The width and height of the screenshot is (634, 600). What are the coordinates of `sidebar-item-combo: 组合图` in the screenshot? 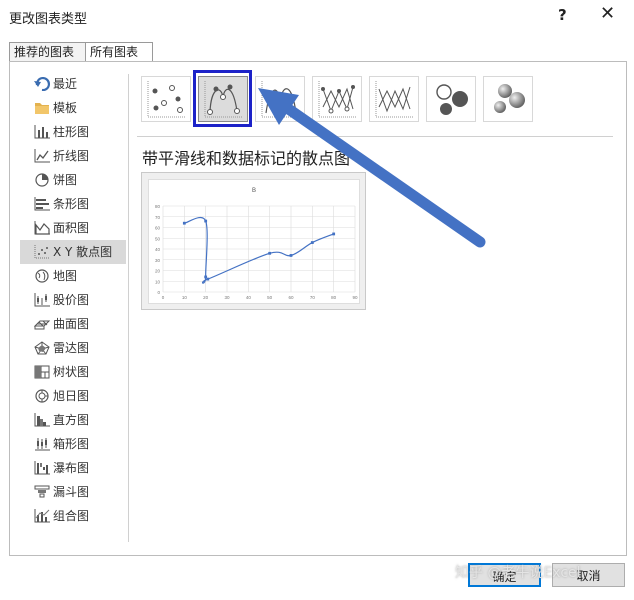 It's located at (73, 516).